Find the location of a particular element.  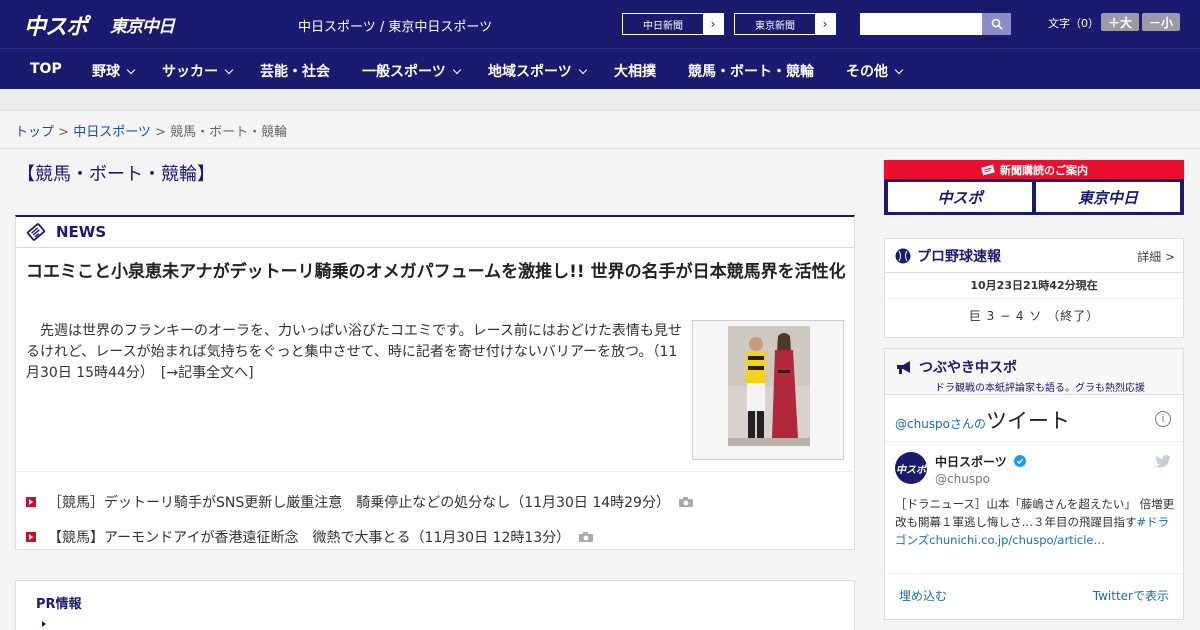

nav-item-other: その他 is located at coordinates (875, 71).